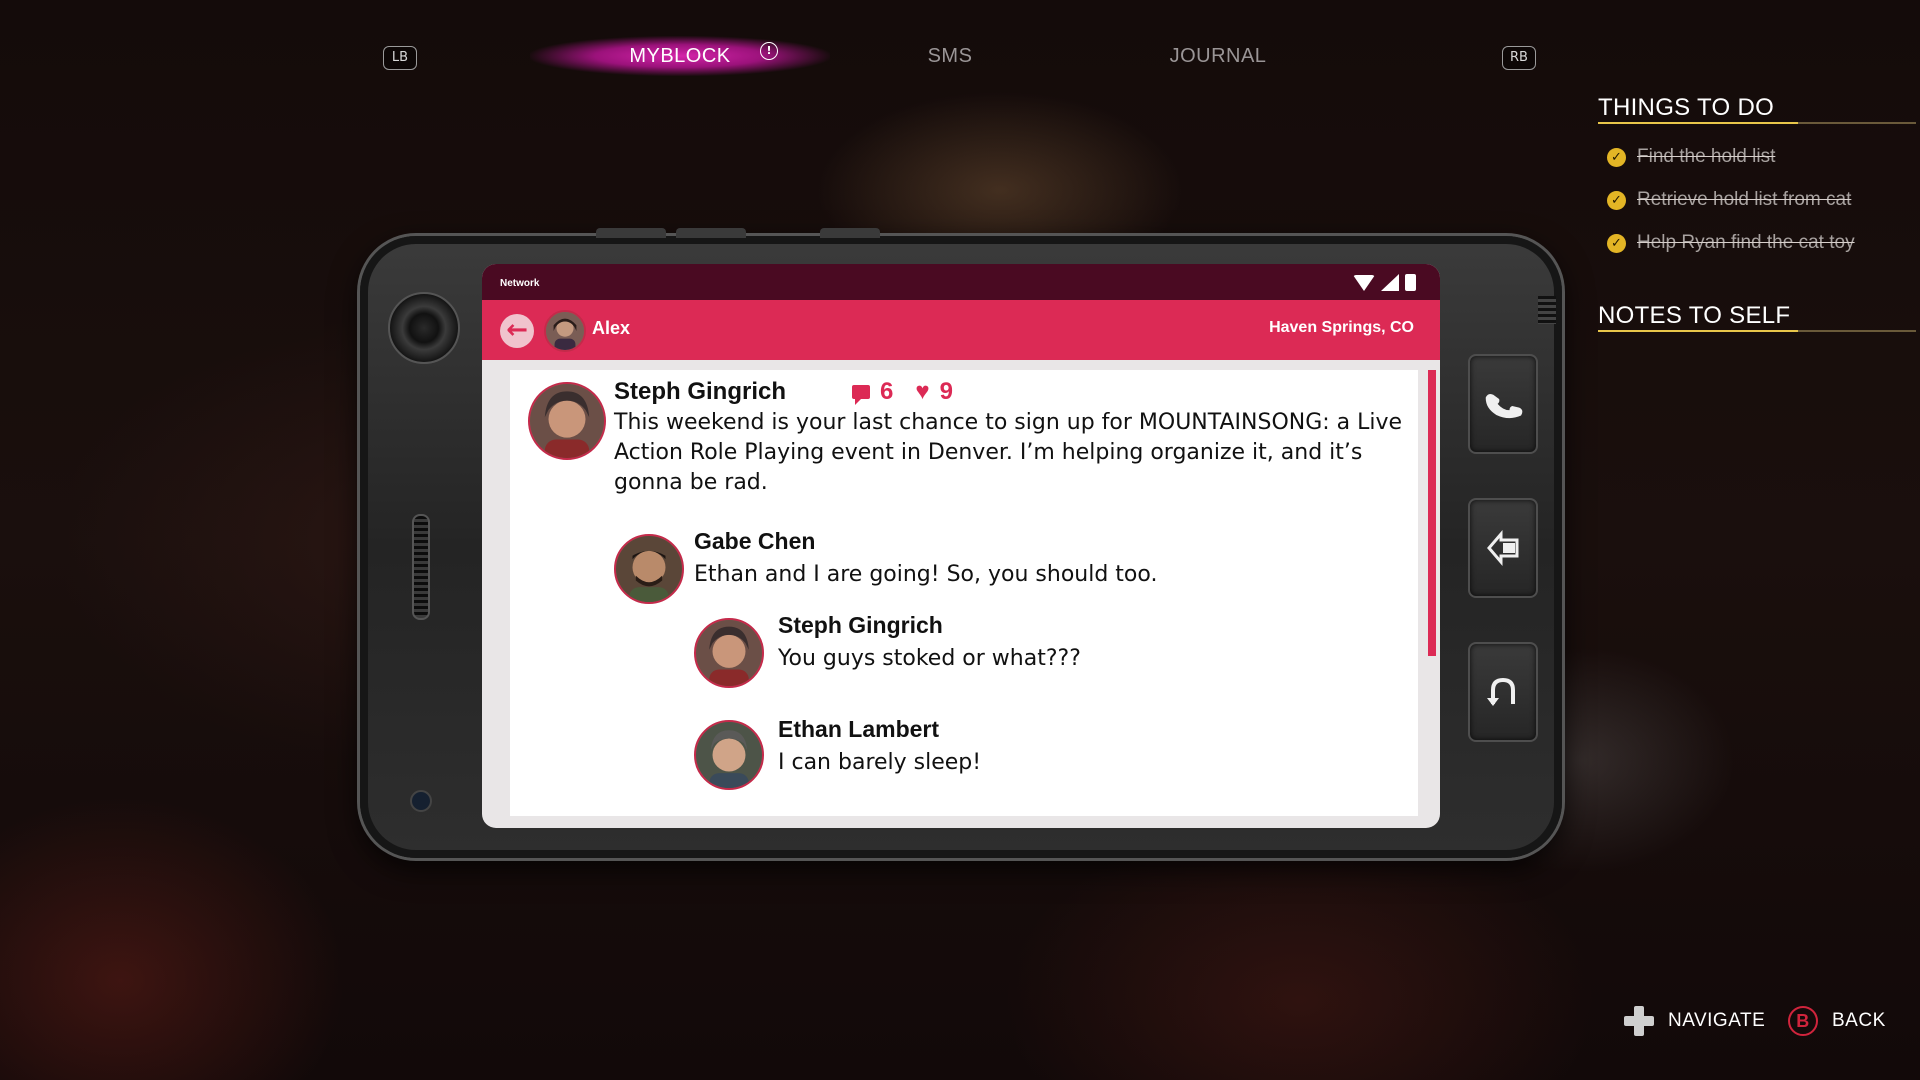 Image resolution: width=1920 pixels, height=1080 pixels. Describe the element at coordinates (565, 331) in the screenshot. I see `user-avatar` at that location.